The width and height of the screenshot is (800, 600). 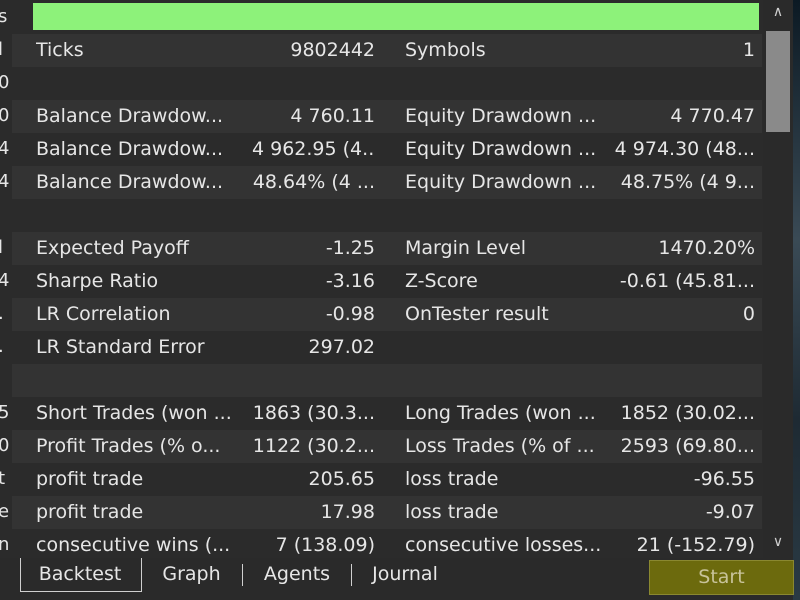 What do you see at coordinates (60, 50) in the screenshot?
I see `metric-label: Ticks` at bounding box center [60, 50].